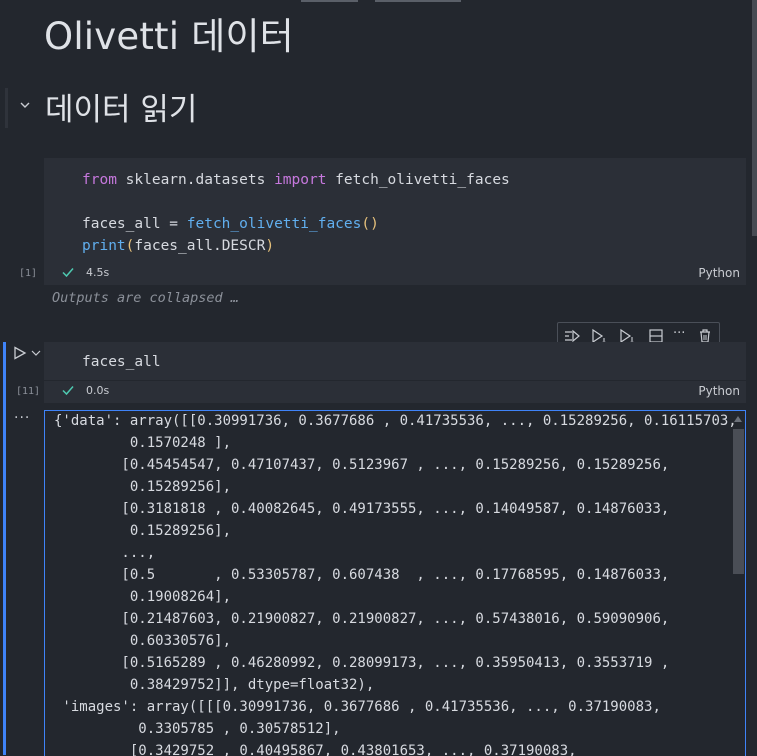  Describe the element at coordinates (99, 180) in the screenshot. I see `code-token: from` at that location.